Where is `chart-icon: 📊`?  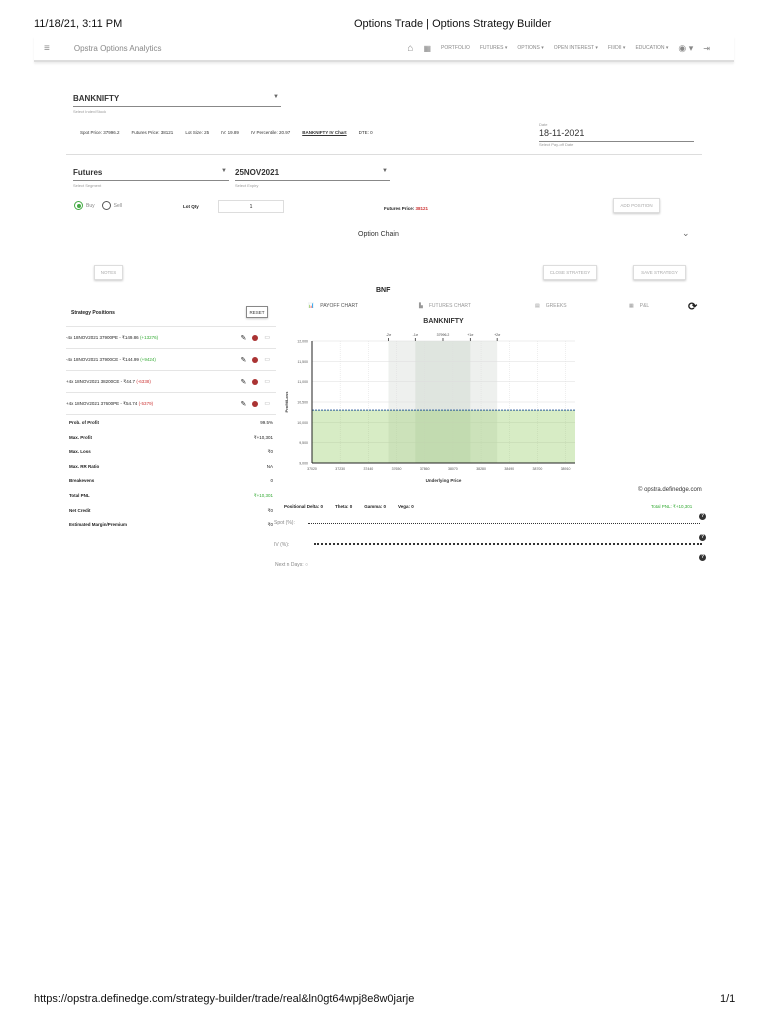
chart-icon: 📊 is located at coordinates (311, 306).